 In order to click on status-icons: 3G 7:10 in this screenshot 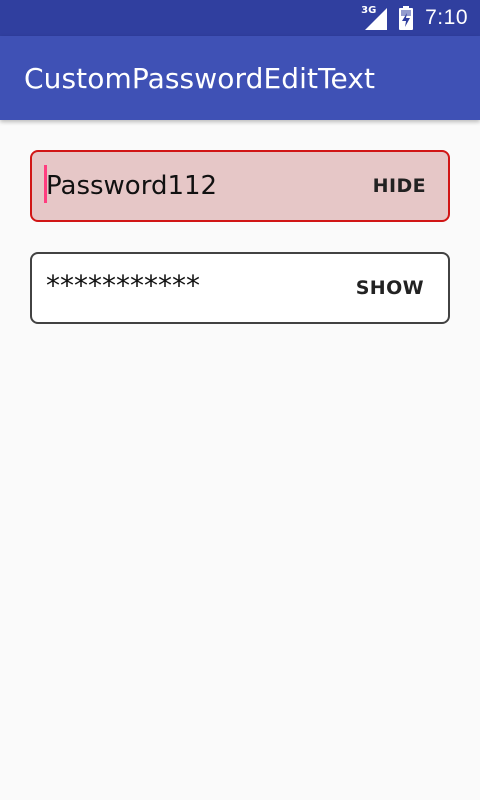, I will do `click(414, 18)`.